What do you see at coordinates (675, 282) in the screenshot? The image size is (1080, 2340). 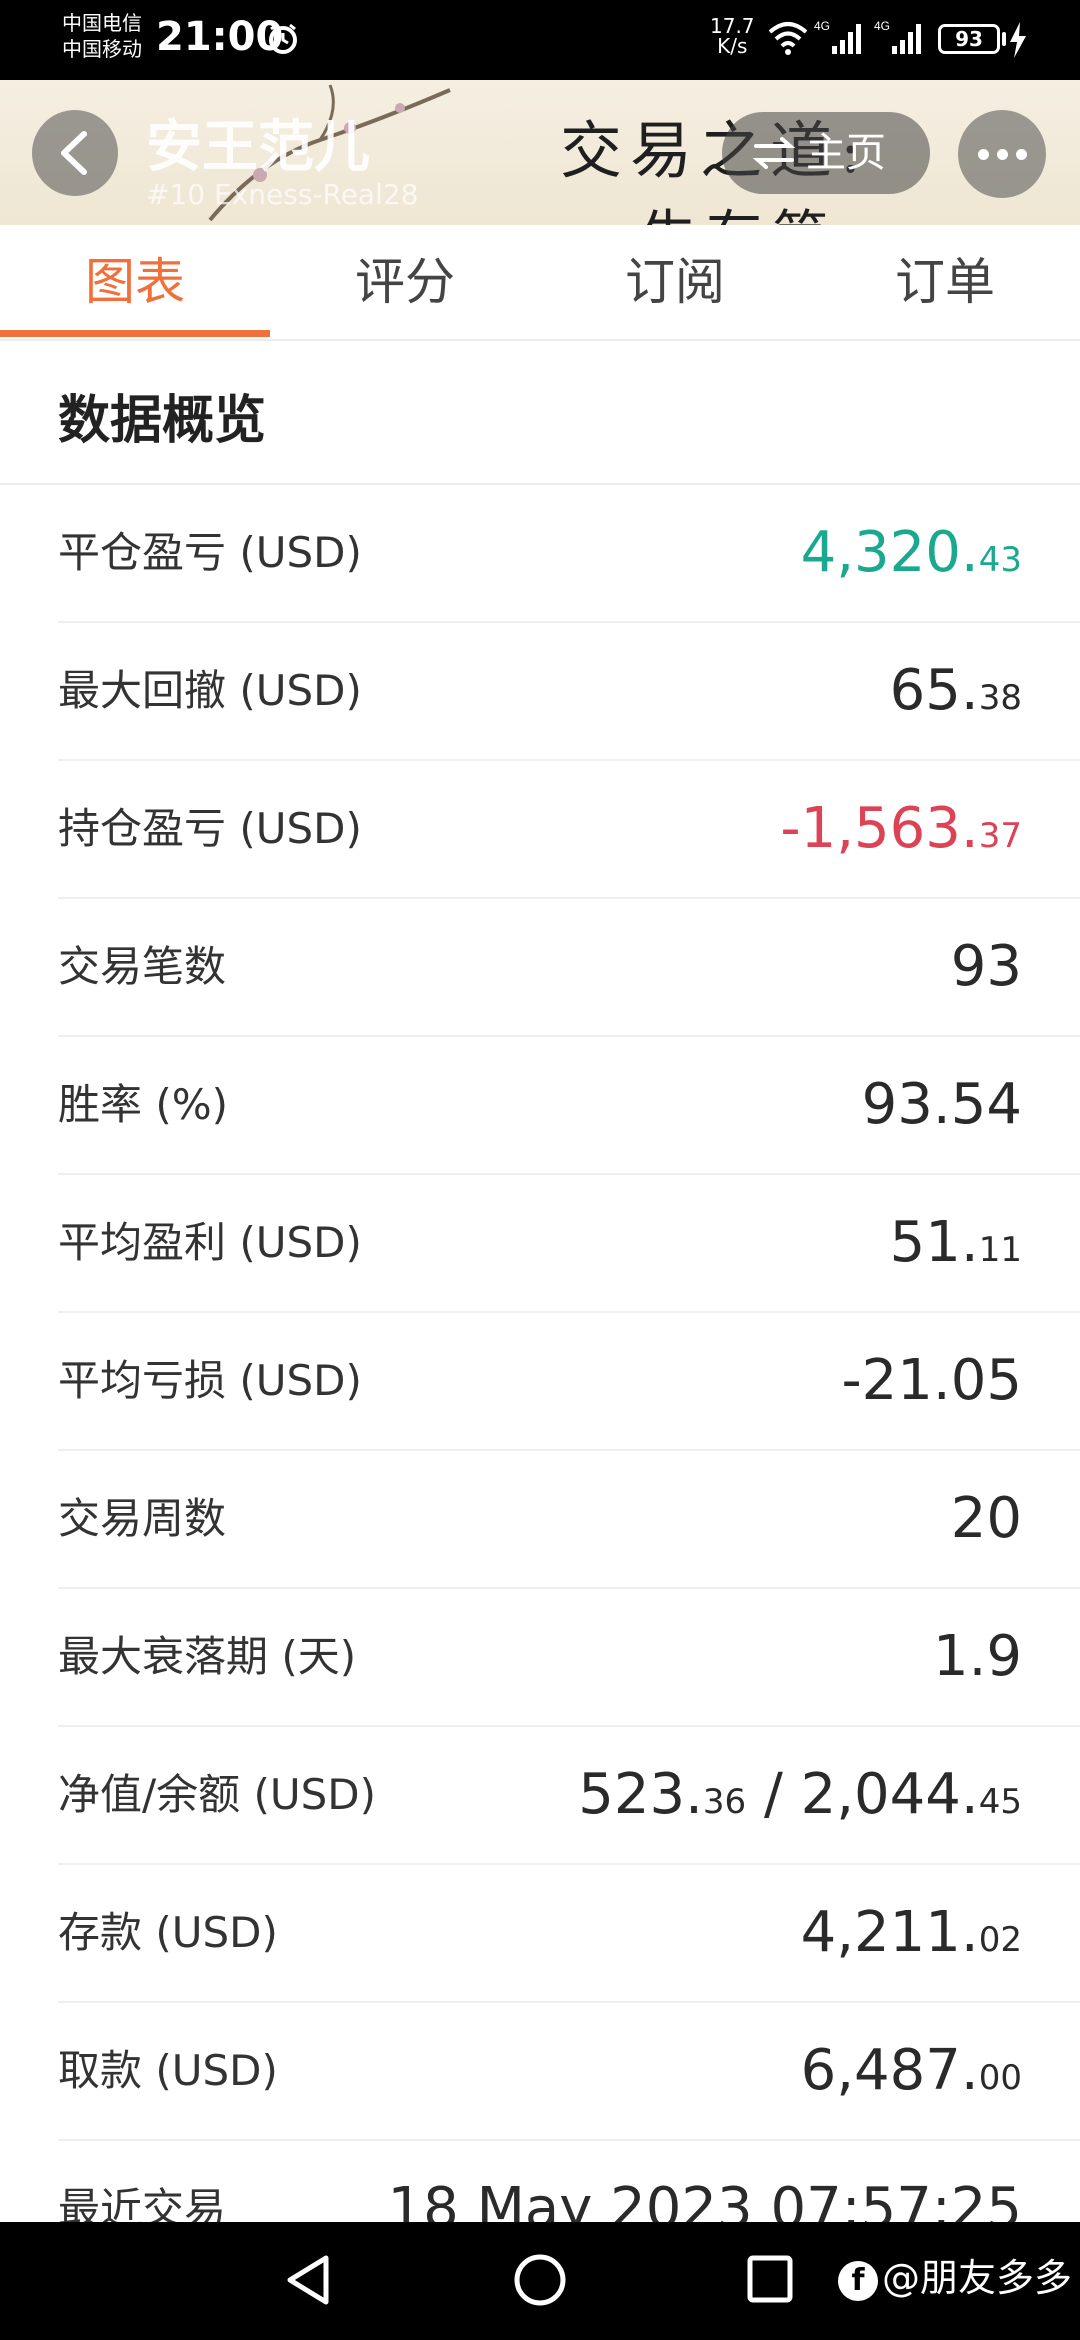 I see `tab-subscribe: 订阅` at bounding box center [675, 282].